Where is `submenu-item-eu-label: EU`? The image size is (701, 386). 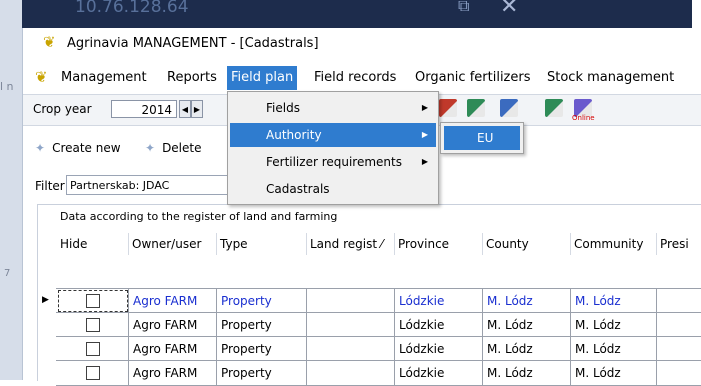
submenu-item-eu-label: EU is located at coordinates (485, 138).